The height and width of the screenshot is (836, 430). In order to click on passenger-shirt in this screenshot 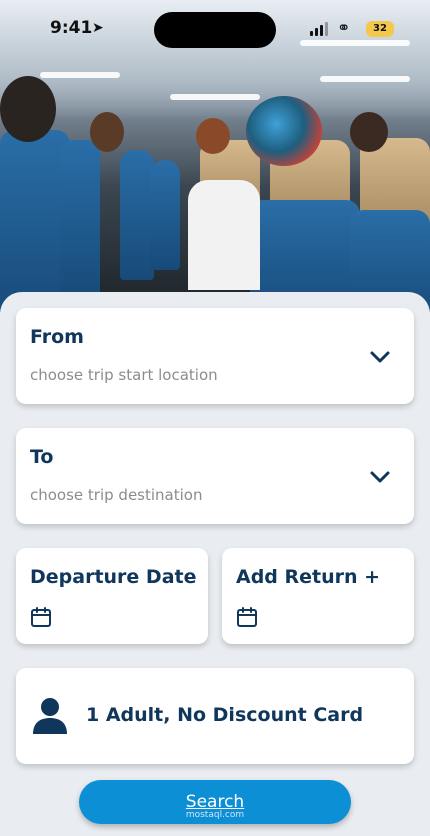, I will do `click(224, 235)`.